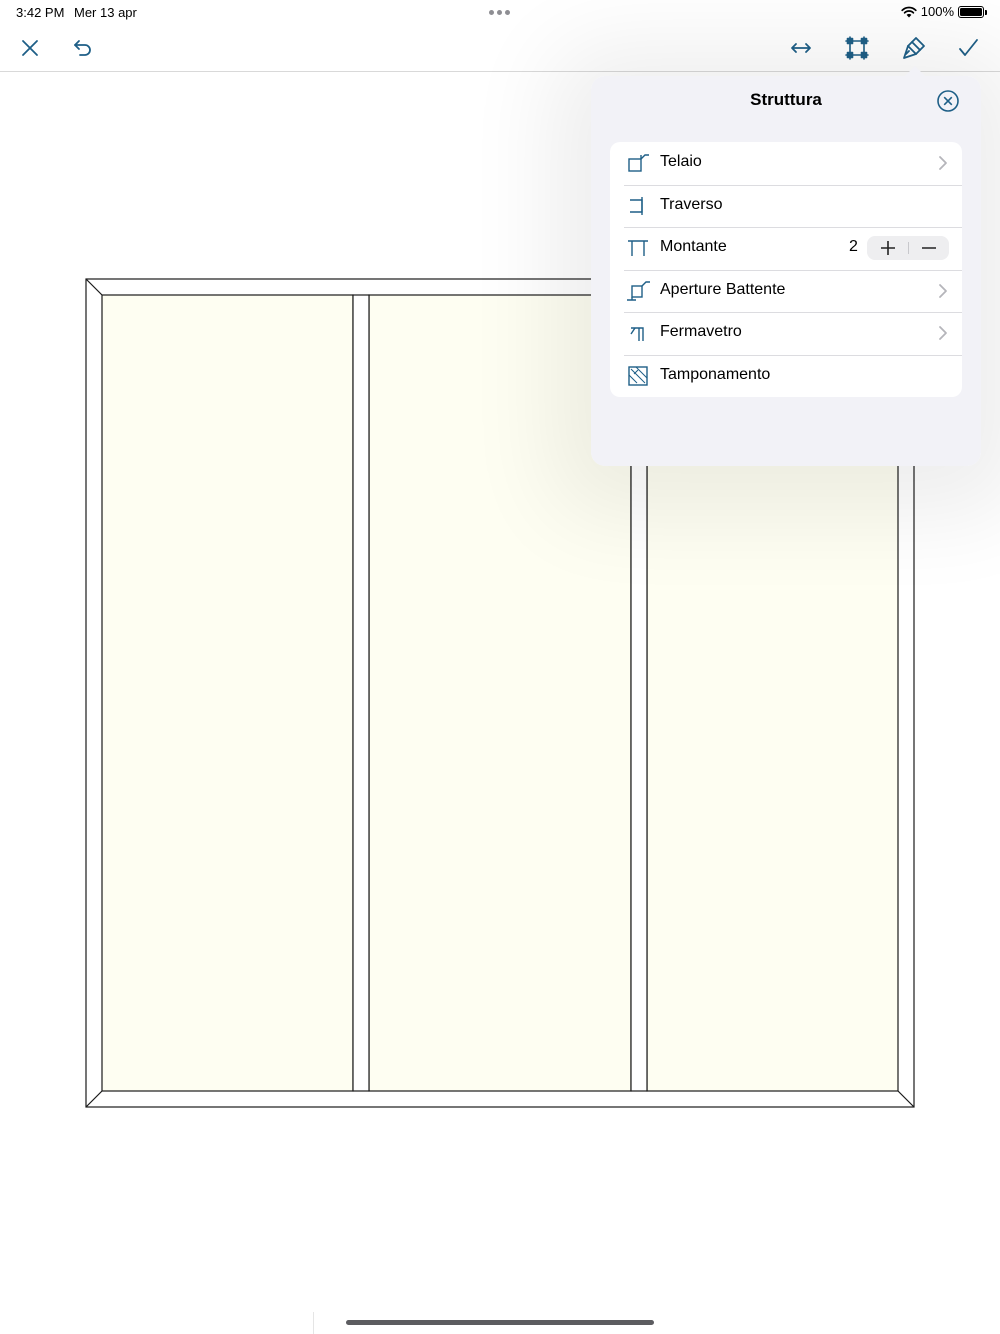 The width and height of the screenshot is (1000, 1334). What do you see at coordinates (638, 291) in the screenshot?
I see `aperture-battente-icon` at bounding box center [638, 291].